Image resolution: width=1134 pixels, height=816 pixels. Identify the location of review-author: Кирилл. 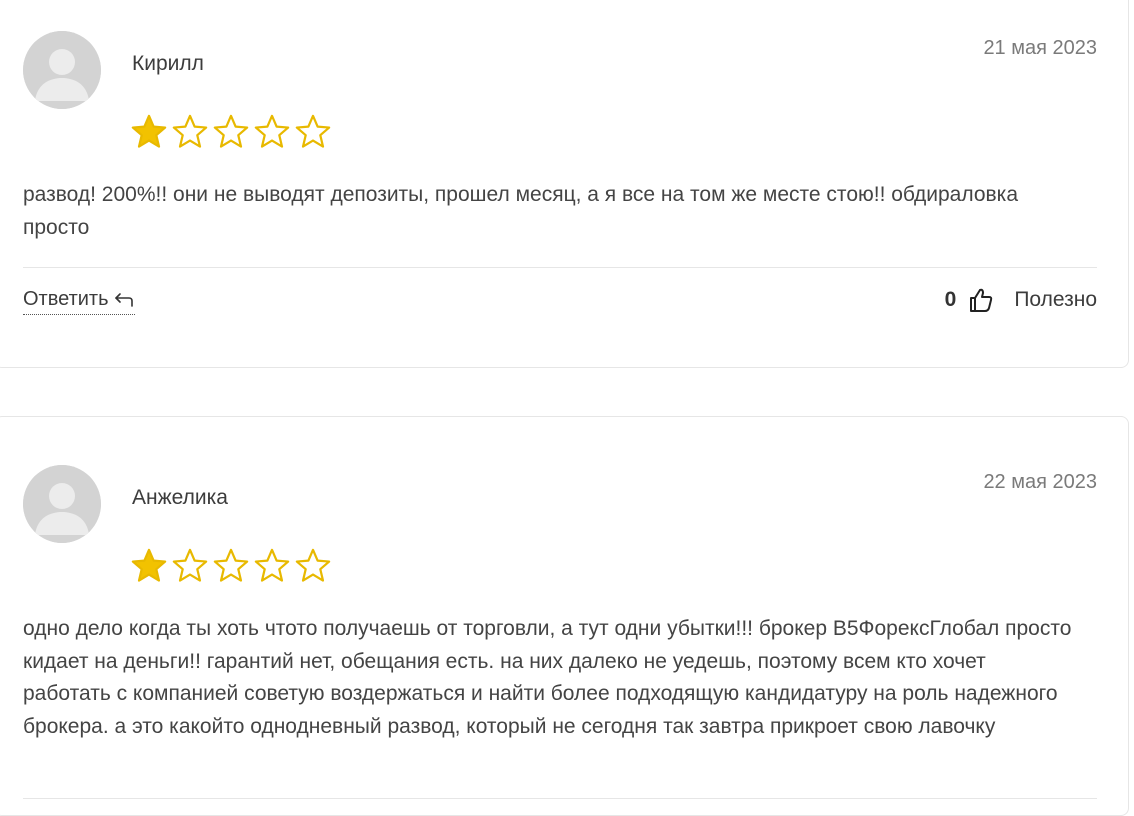
(168, 63).